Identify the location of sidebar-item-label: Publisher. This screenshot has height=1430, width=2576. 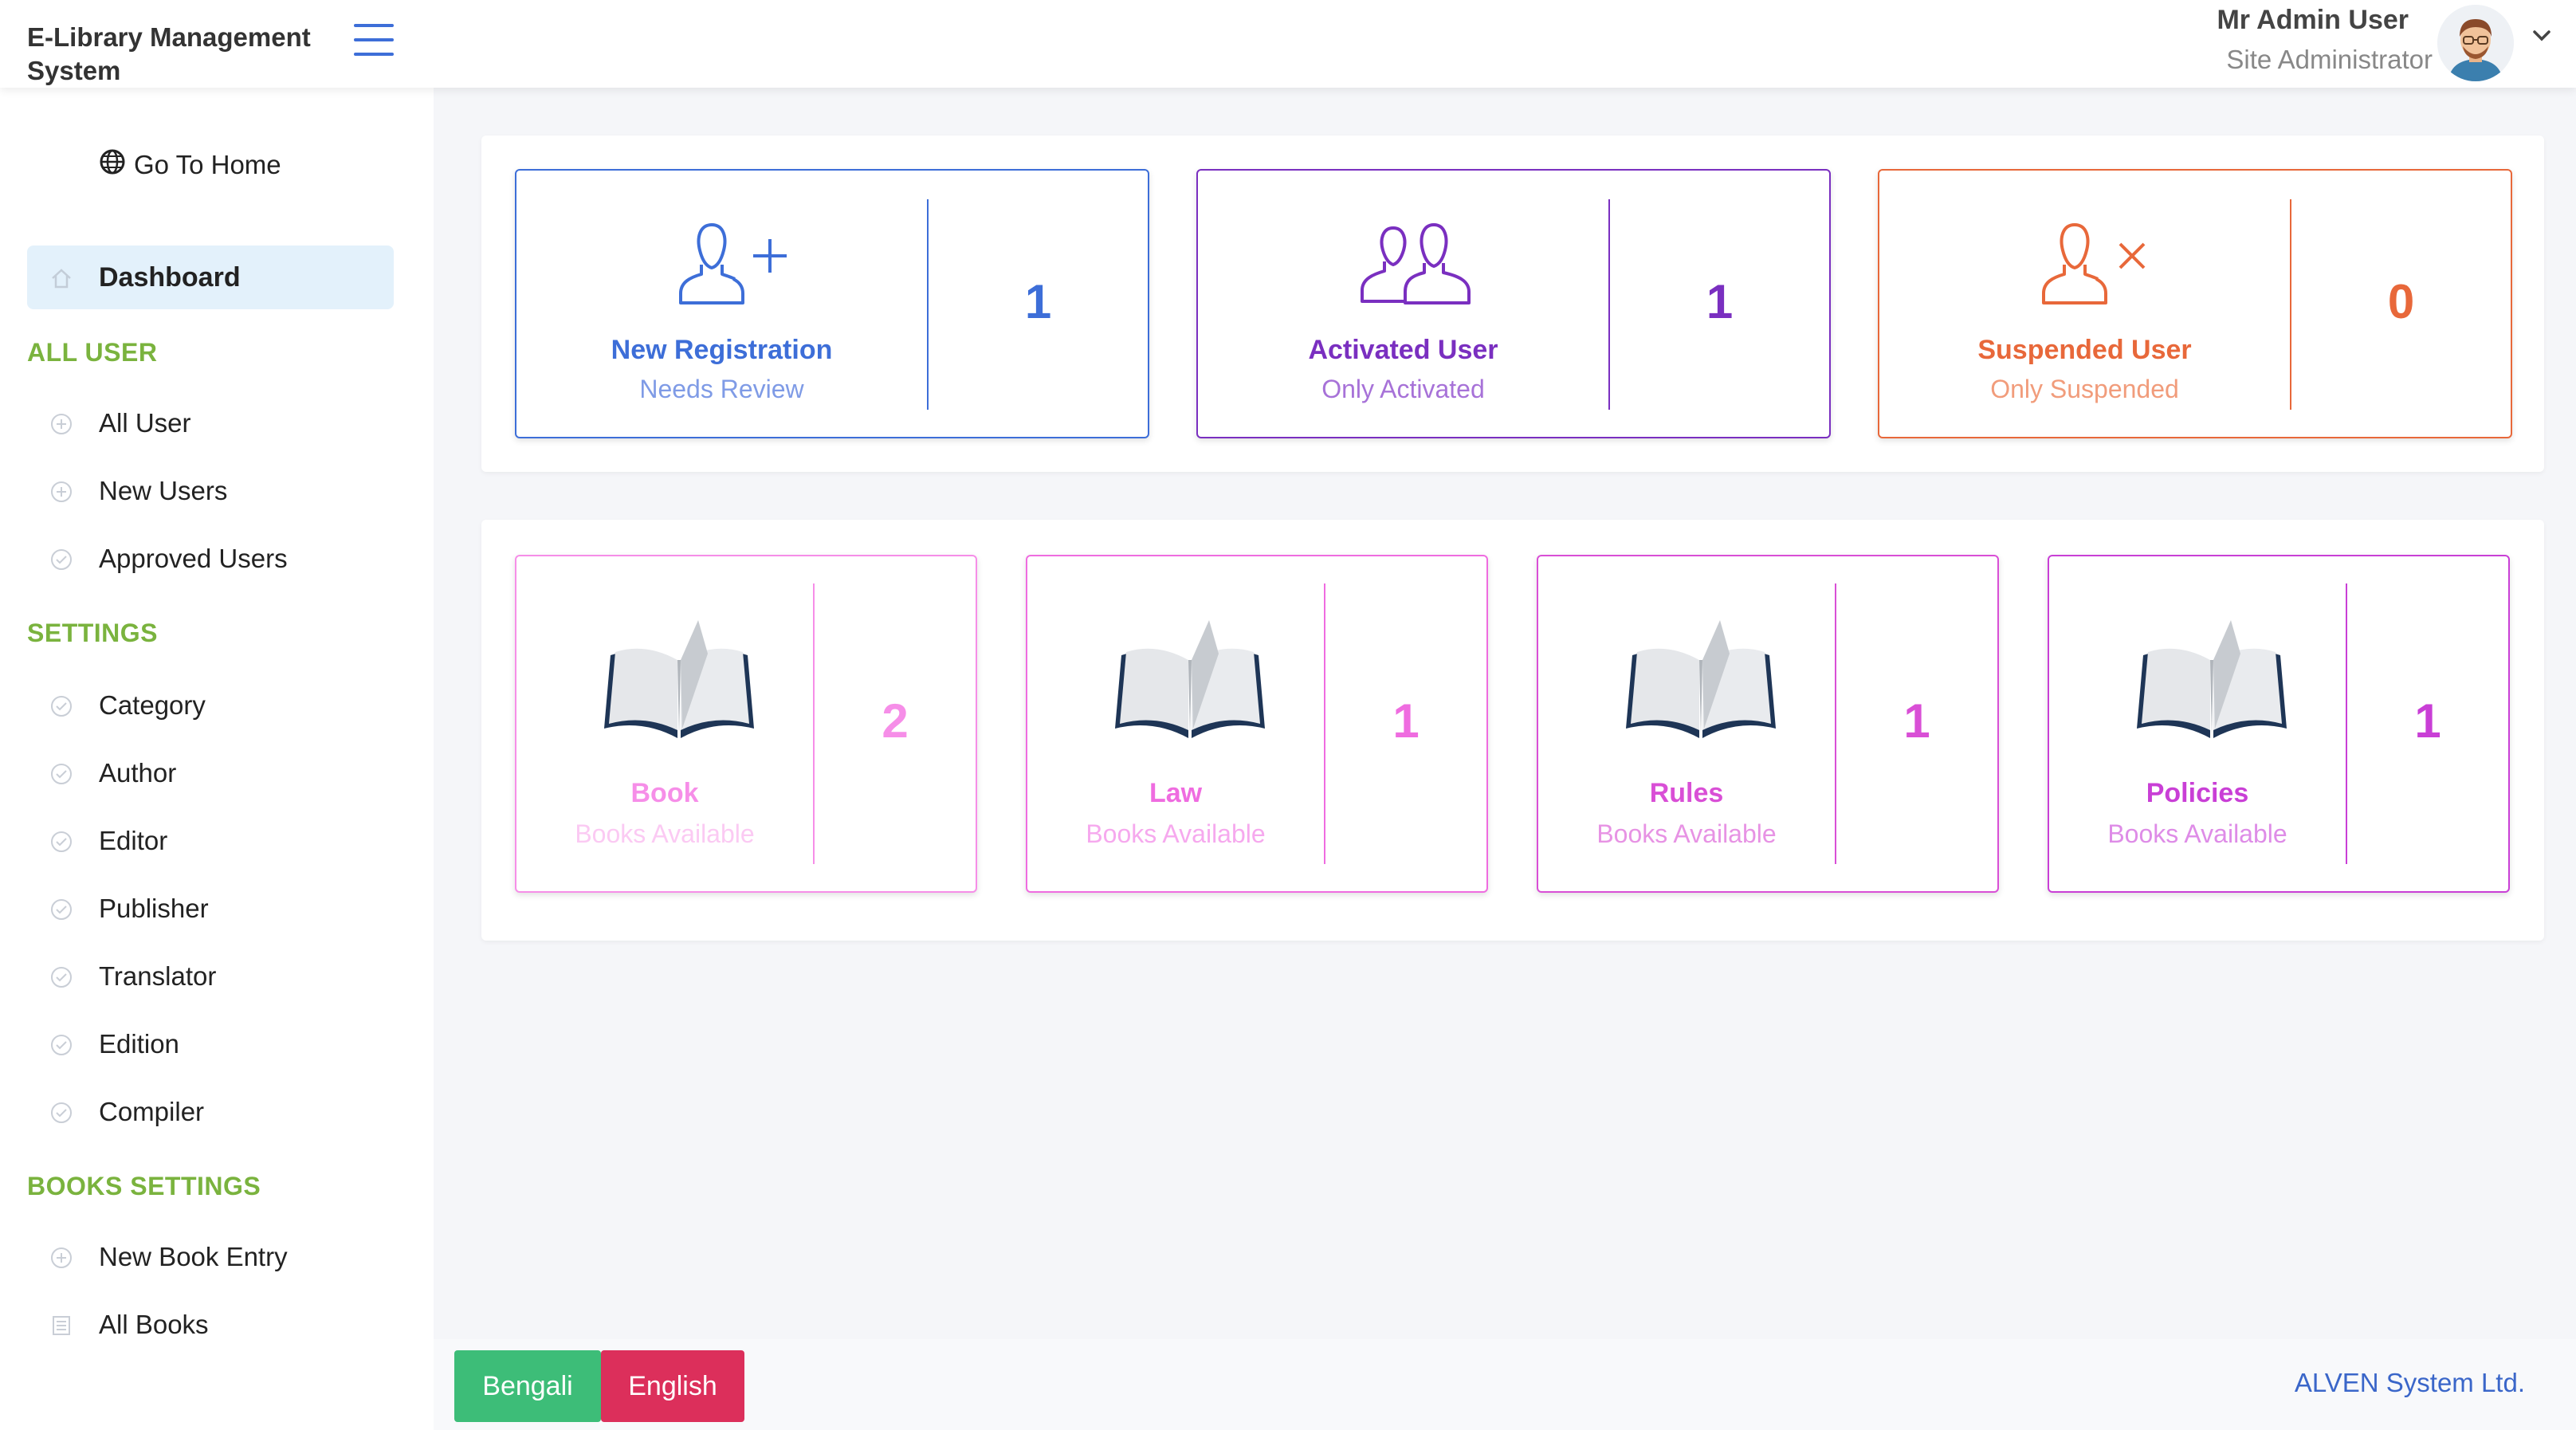
(154, 908).